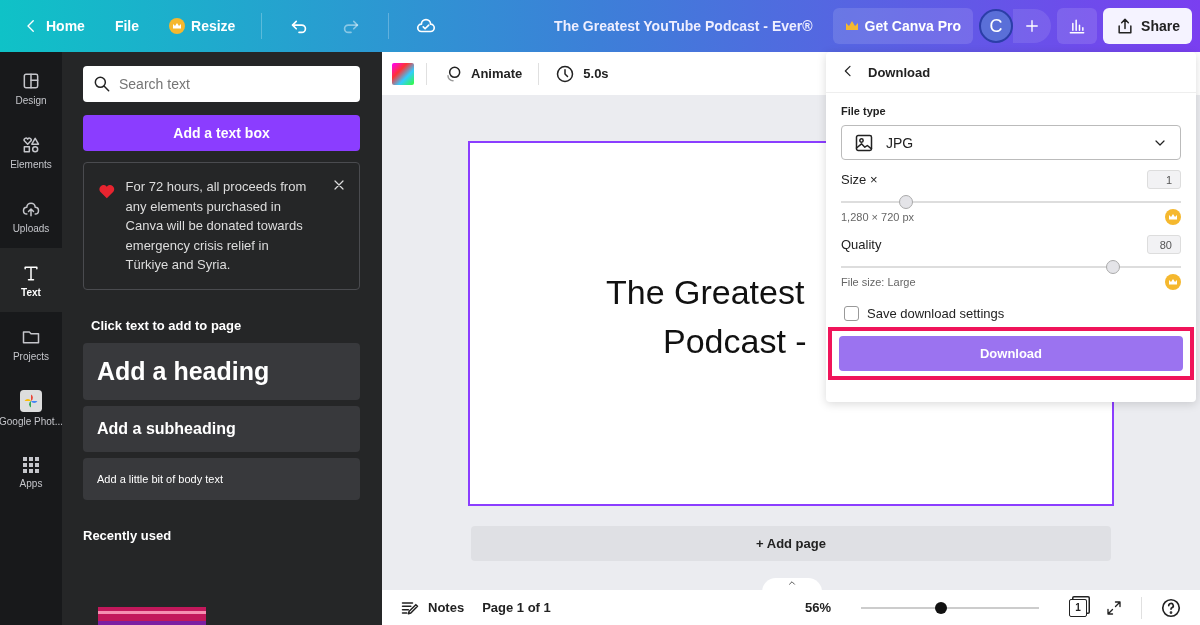 The image size is (1200, 625). Describe the element at coordinates (1078, 607) in the screenshot. I see `page-count-button: 1` at that location.